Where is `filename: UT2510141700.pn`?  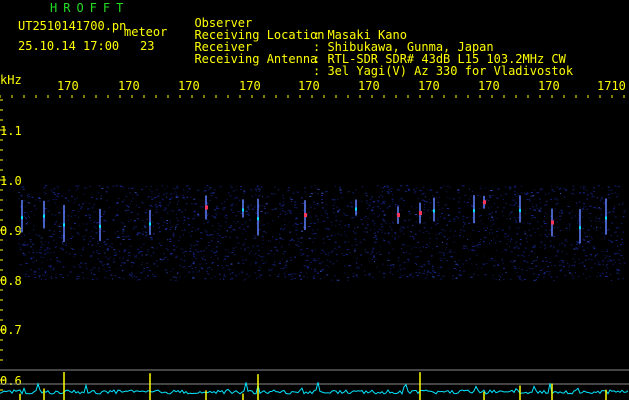
filename: UT2510141700.pn is located at coordinates (72, 26).